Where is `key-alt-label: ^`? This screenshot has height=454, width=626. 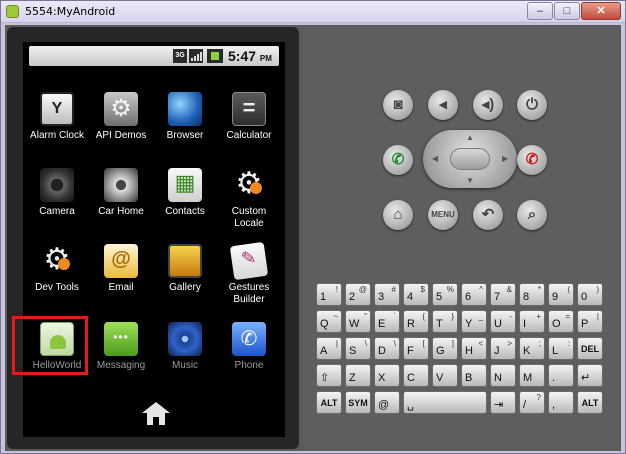 key-alt-label: ^ is located at coordinates (481, 289).